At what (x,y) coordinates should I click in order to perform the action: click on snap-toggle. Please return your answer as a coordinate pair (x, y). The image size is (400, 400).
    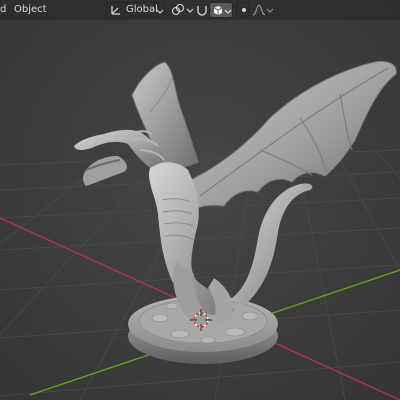
    Looking at the image, I should click on (202, 10).